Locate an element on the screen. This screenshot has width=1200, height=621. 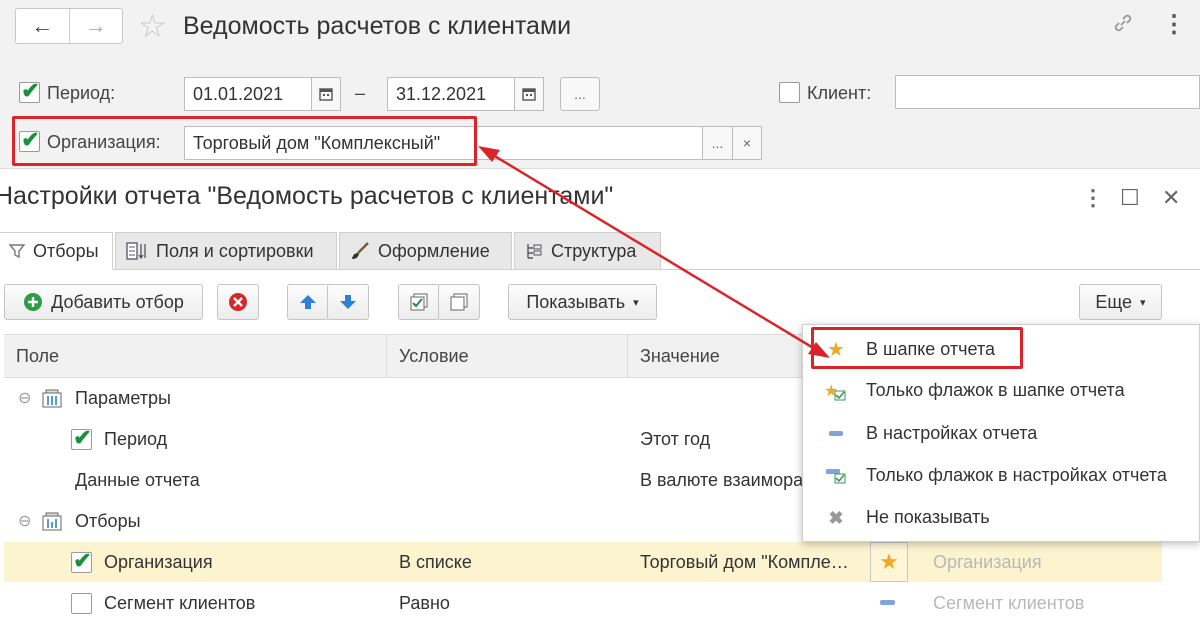
show-dropdown-button: Показывать ▾ is located at coordinates (582, 302).